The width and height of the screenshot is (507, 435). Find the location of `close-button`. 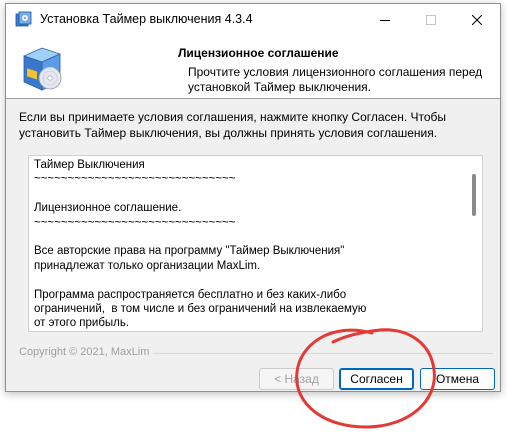

close-button is located at coordinates (477, 20).